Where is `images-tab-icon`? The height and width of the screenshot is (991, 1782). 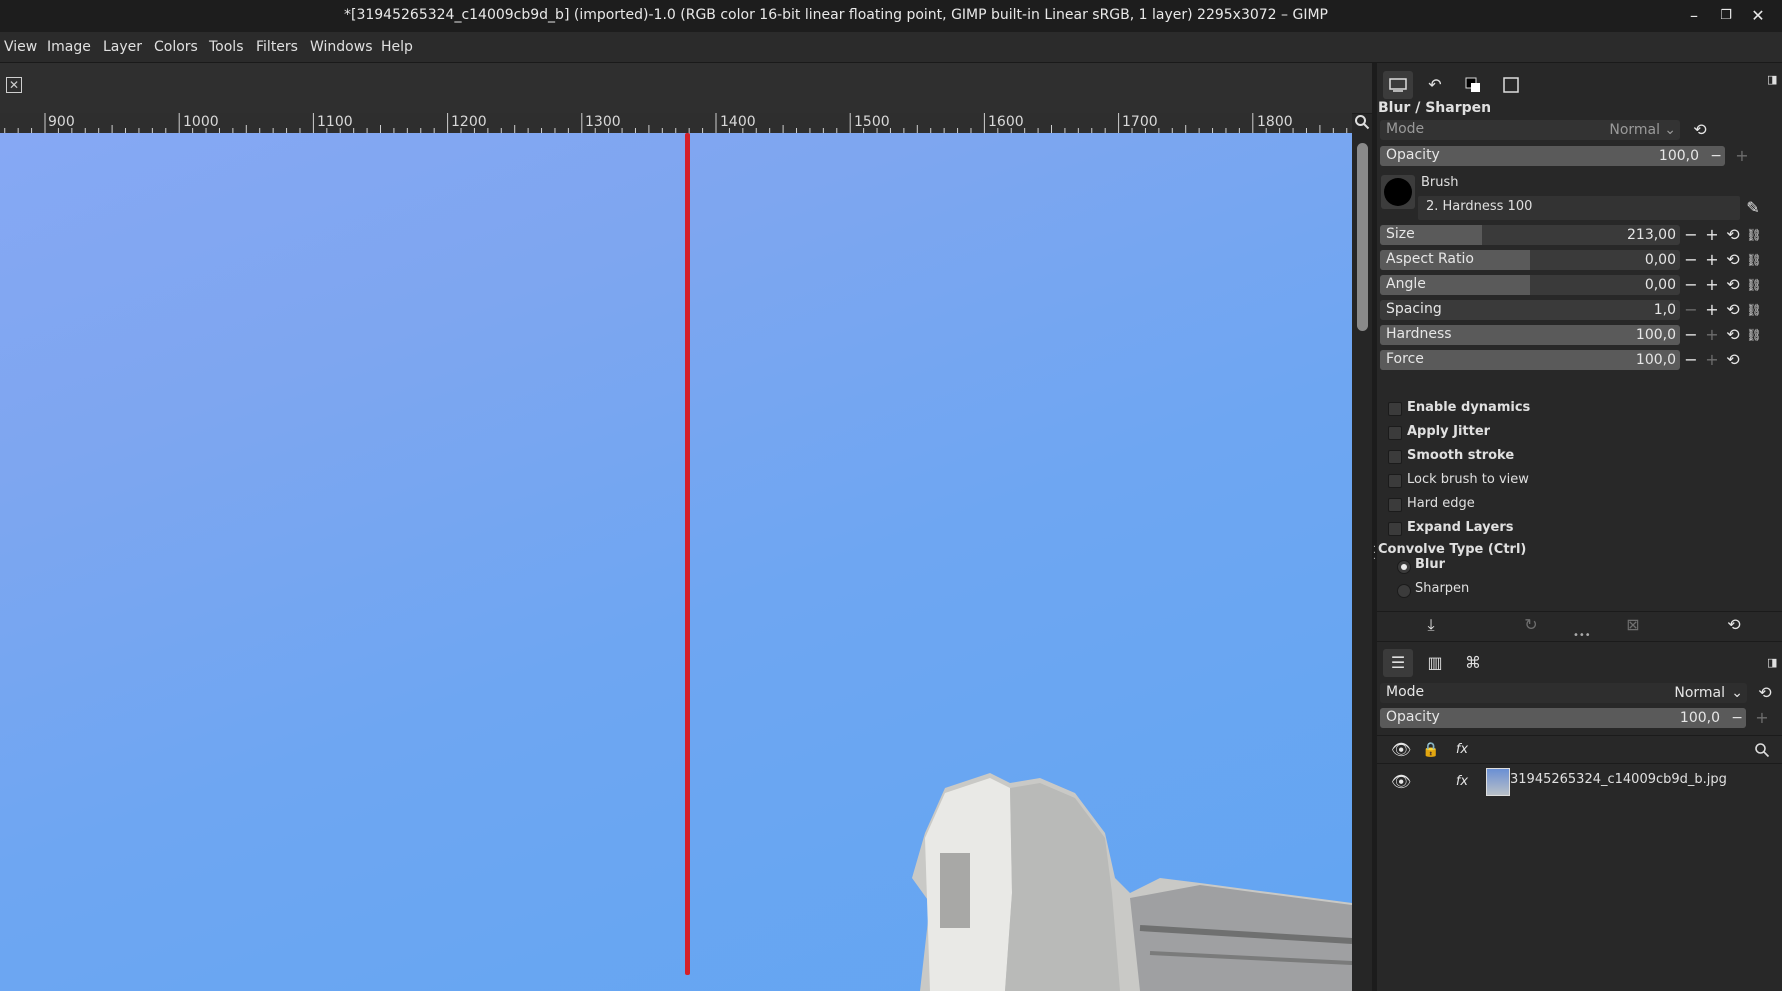 images-tab-icon is located at coordinates (1511, 85).